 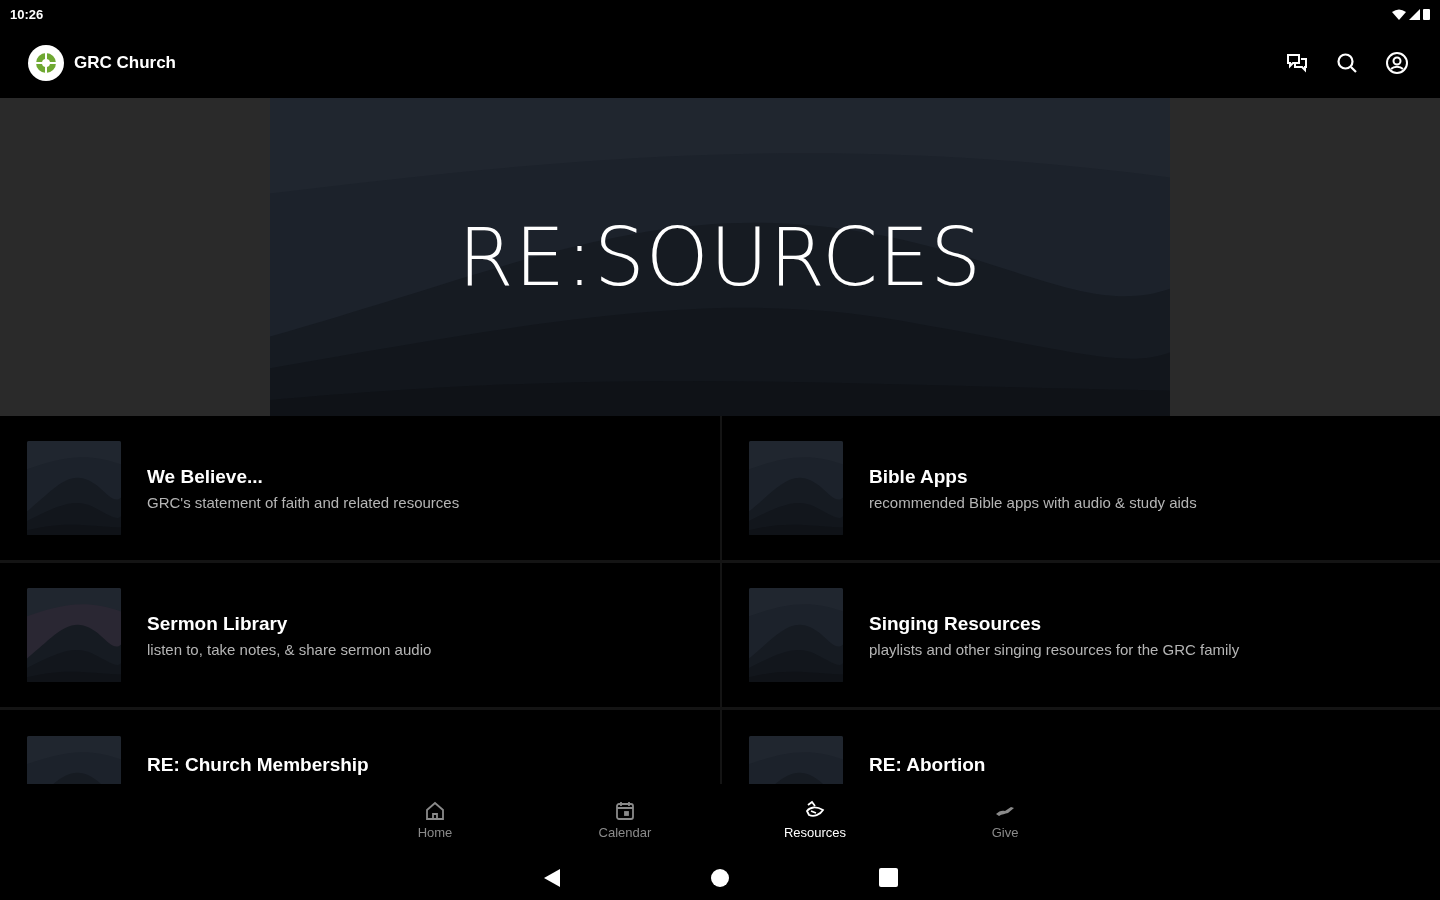 I want to click on nav-tab: Resources, so click(x=815, y=819).